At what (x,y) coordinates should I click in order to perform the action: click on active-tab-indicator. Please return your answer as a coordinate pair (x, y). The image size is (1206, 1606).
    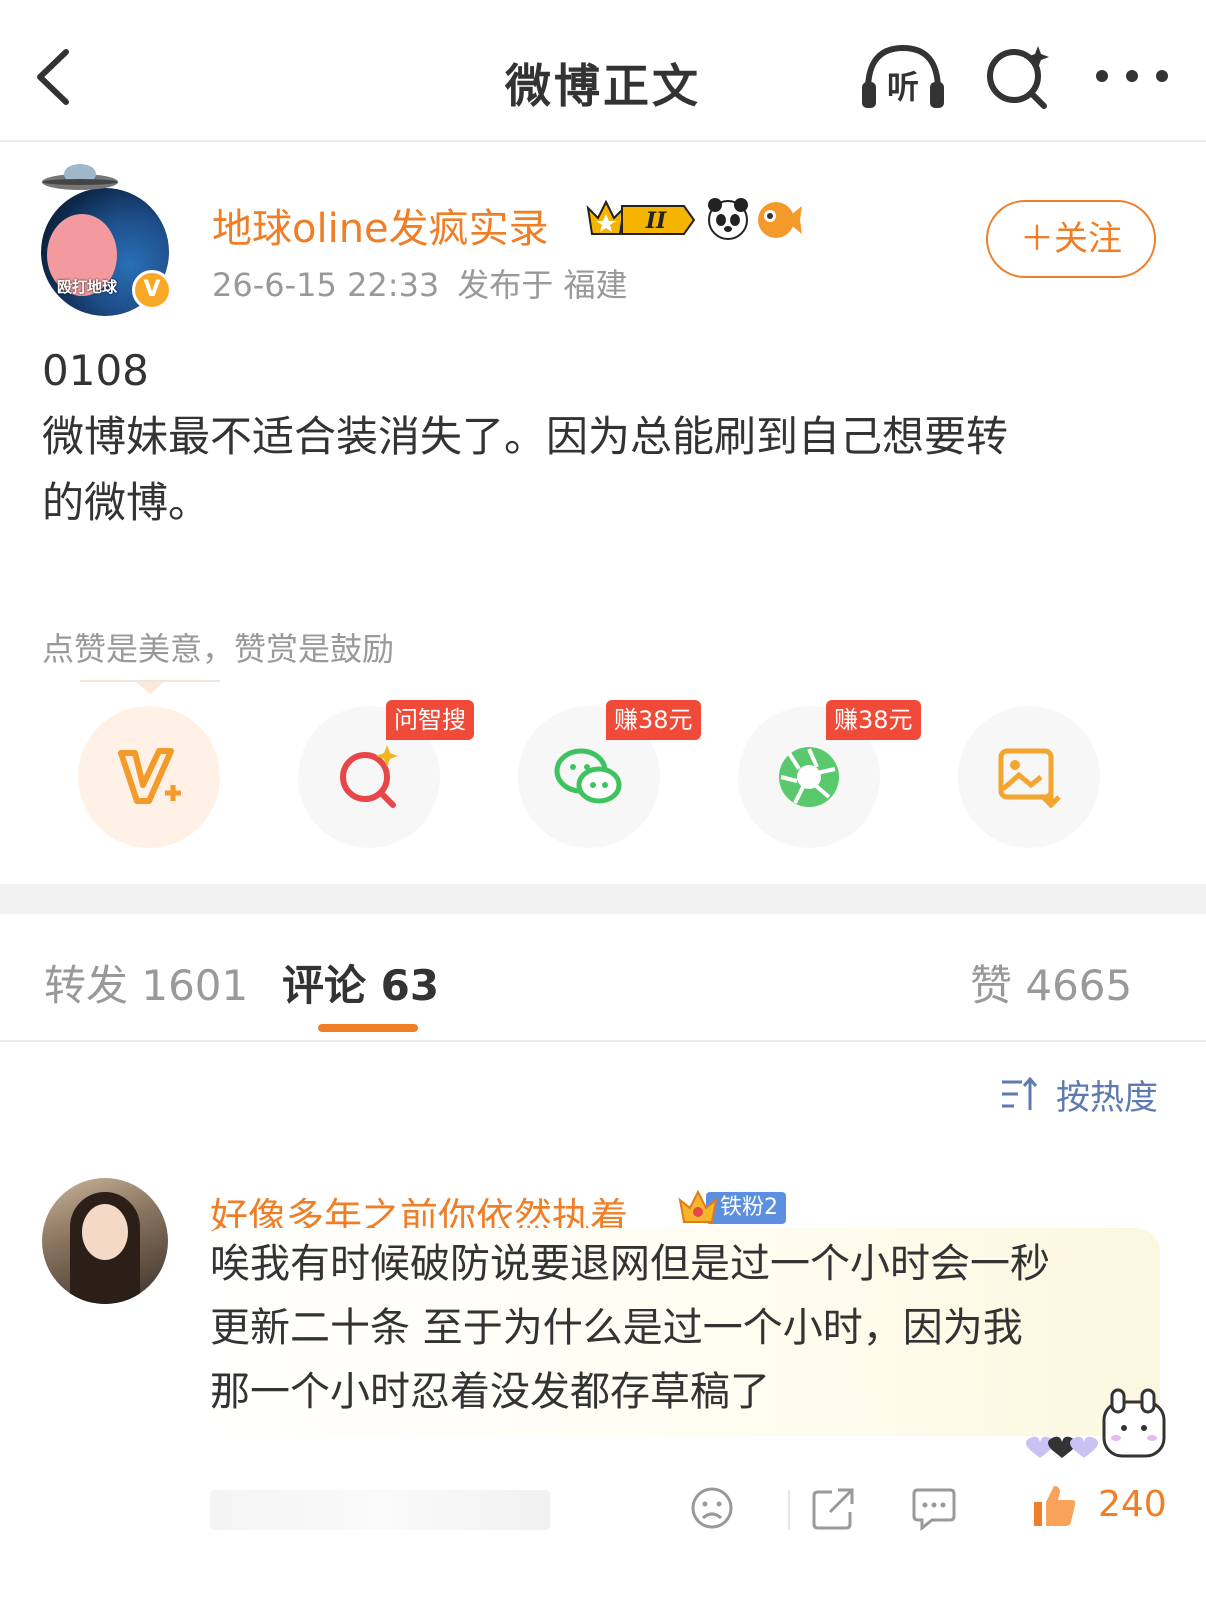
    Looking at the image, I should click on (368, 1028).